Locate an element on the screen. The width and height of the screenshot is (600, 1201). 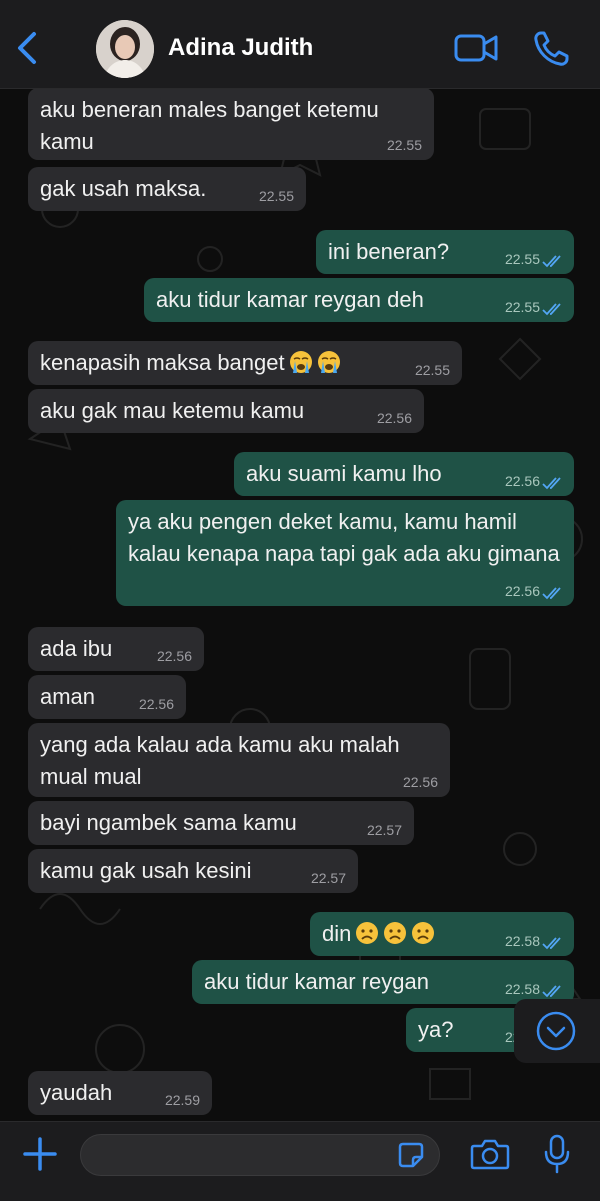
message-text: ada ibu is located at coordinates (76, 648).